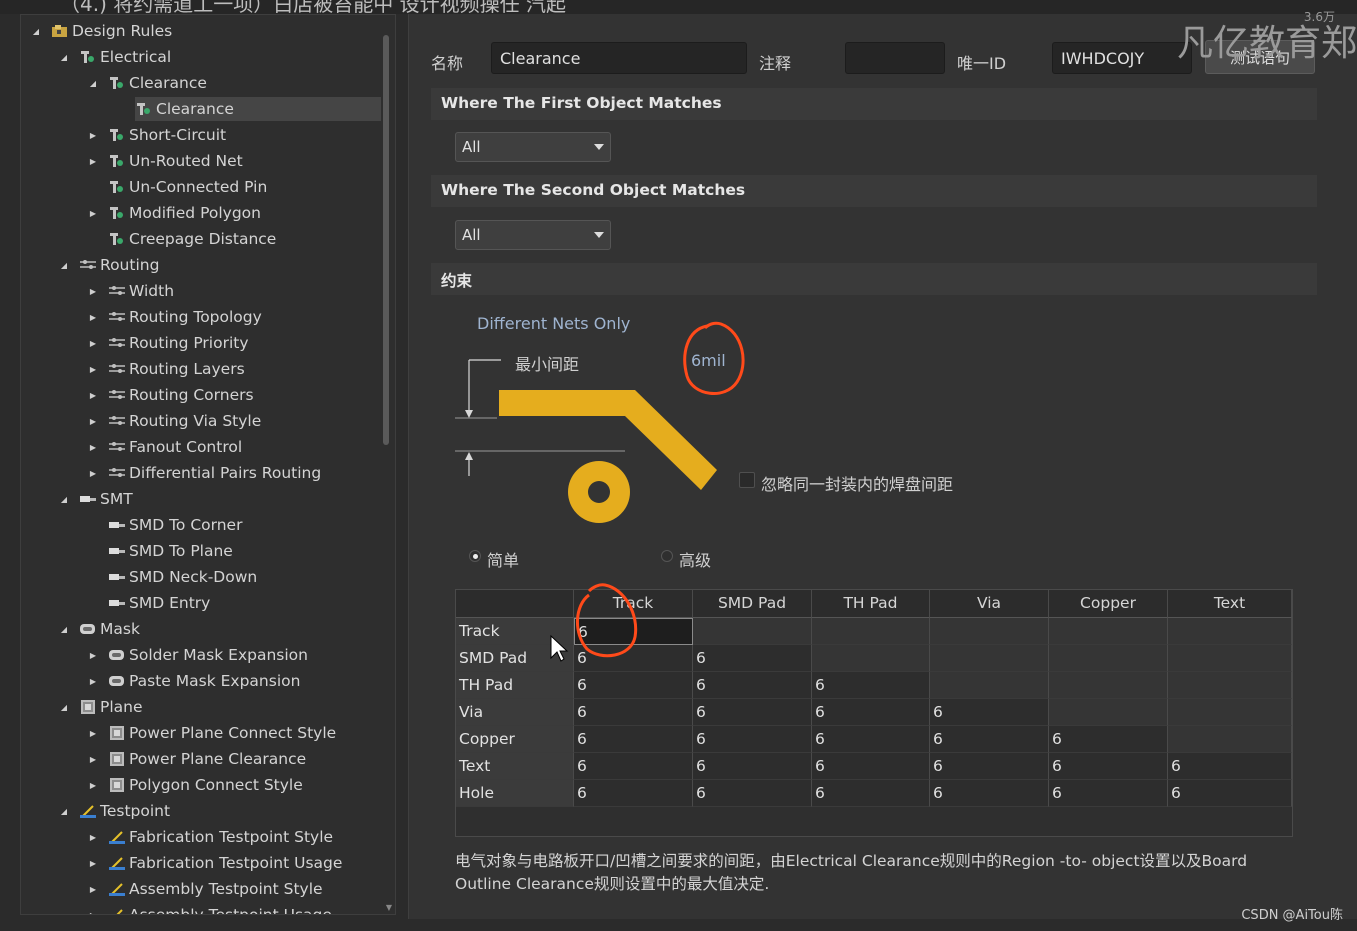 This screenshot has height=931, width=1357. What do you see at coordinates (159, 603) in the screenshot?
I see `tree-item-smd-entry: SMD Entry` at bounding box center [159, 603].